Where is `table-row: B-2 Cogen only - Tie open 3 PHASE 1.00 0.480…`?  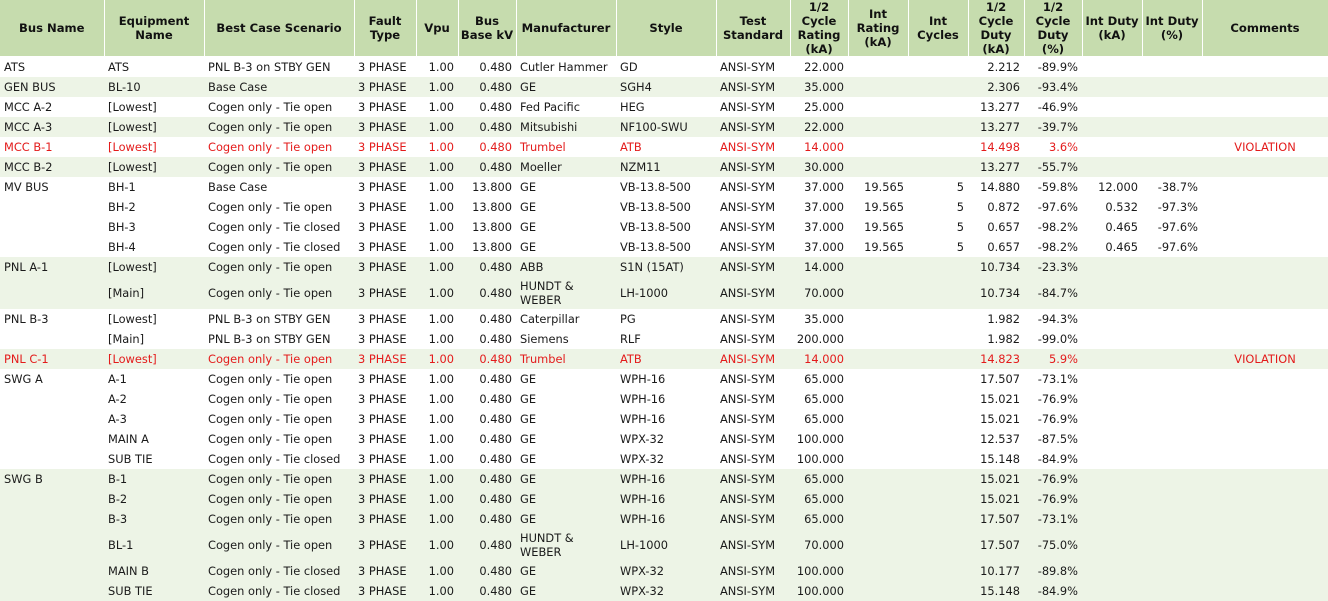
table-row: B-2 Cogen only - Tie open 3 PHASE 1.00 0.480… is located at coordinates (664, 498).